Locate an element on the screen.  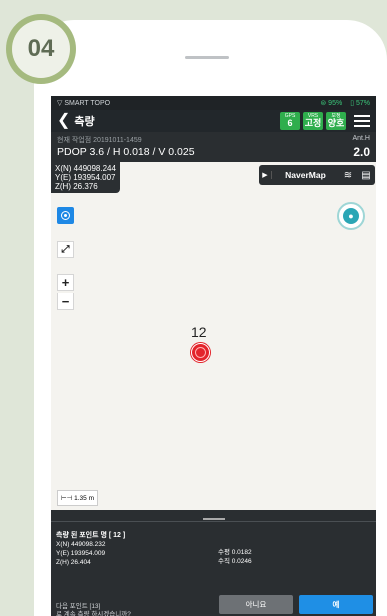
step-badge: 04 is located at coordinates (41, 49).